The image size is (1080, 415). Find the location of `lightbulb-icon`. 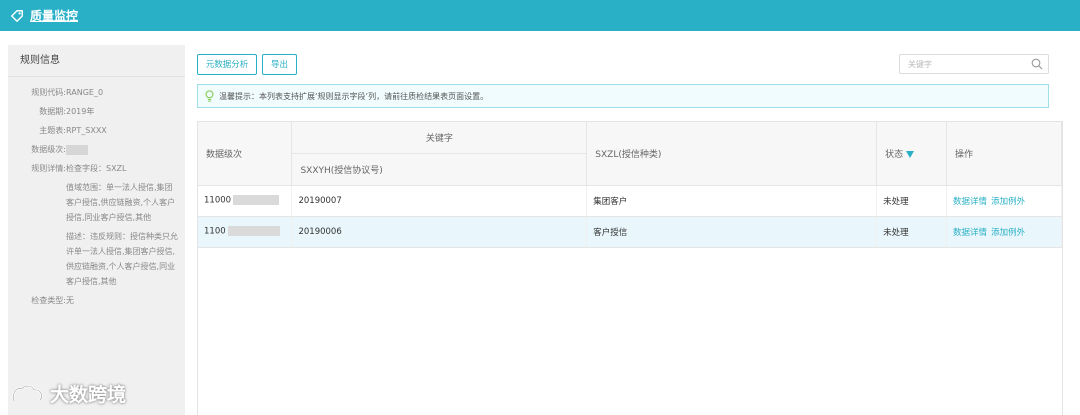

lightbulb-icon is located at coordinates (209, 96).